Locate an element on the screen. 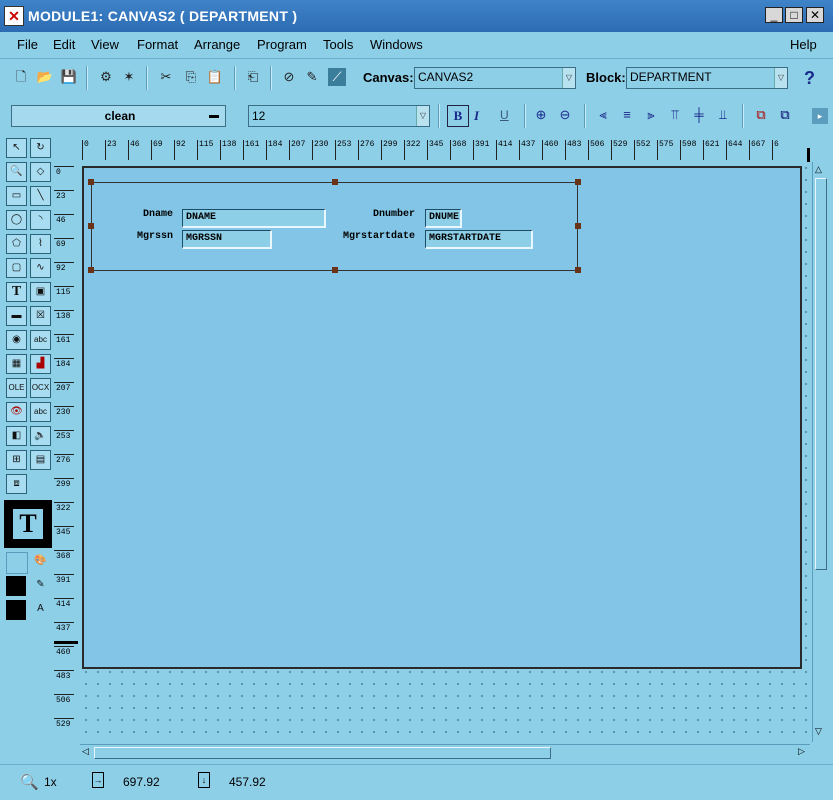  toolbar-overflow-icon: ▸ is located at coordinates (820, 116).